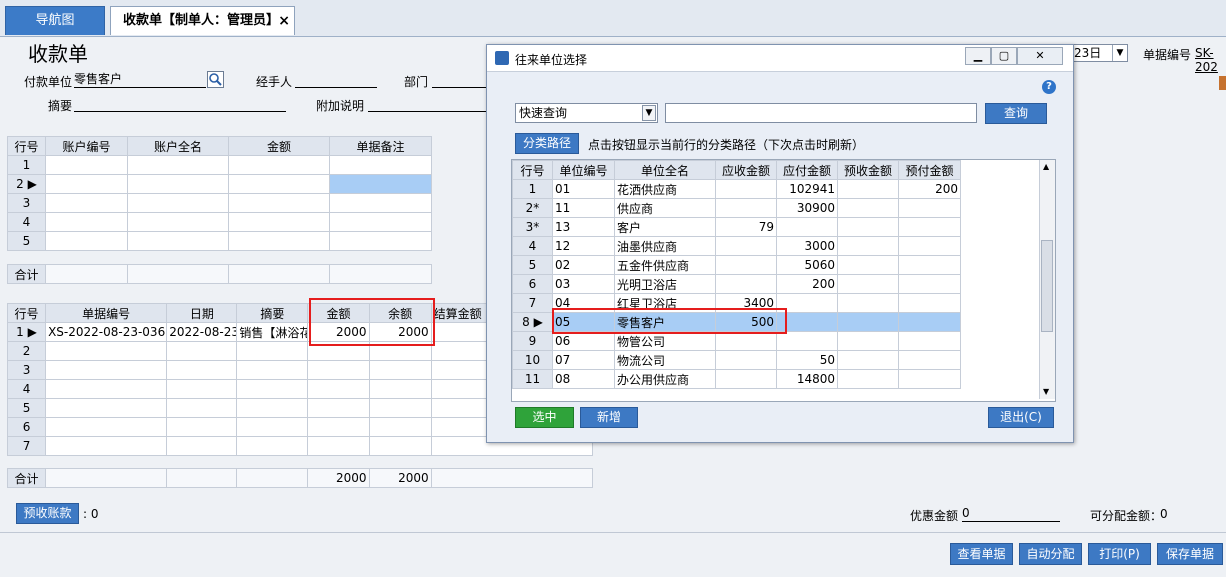 The height and width of the screenshot is (577, 1226). I want to click on tab-navigation: 导航图, so click(55, 20).